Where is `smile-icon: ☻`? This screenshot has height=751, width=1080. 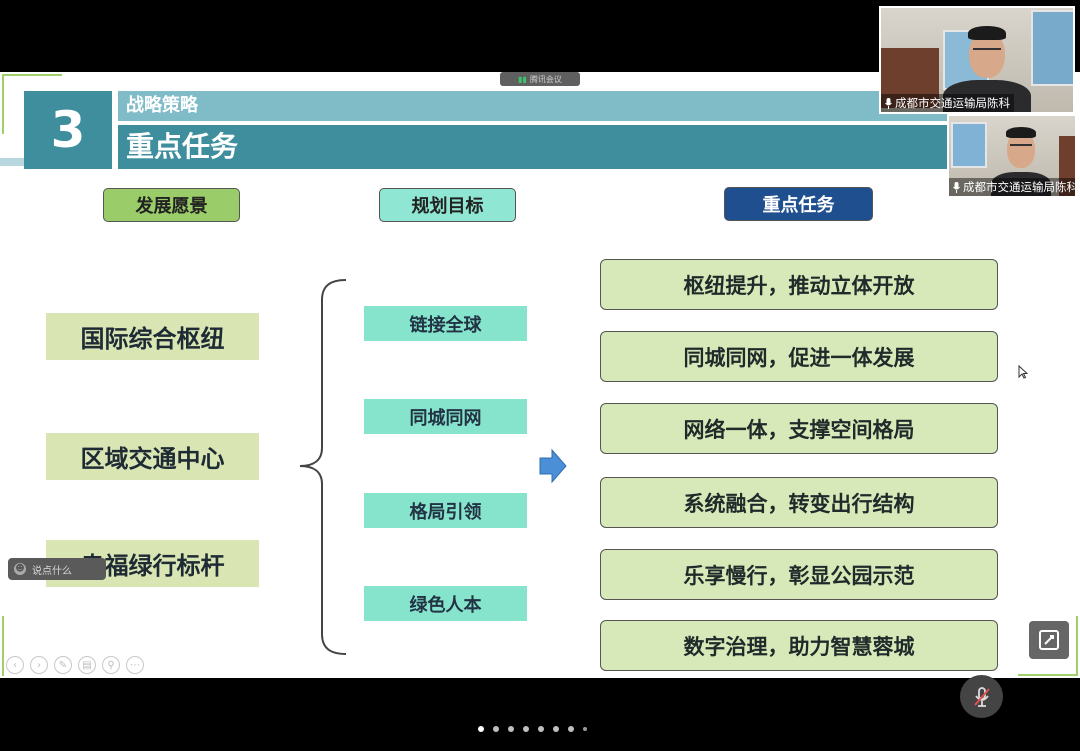 smile-icon: ☻ is located at coordinates (20, 569).